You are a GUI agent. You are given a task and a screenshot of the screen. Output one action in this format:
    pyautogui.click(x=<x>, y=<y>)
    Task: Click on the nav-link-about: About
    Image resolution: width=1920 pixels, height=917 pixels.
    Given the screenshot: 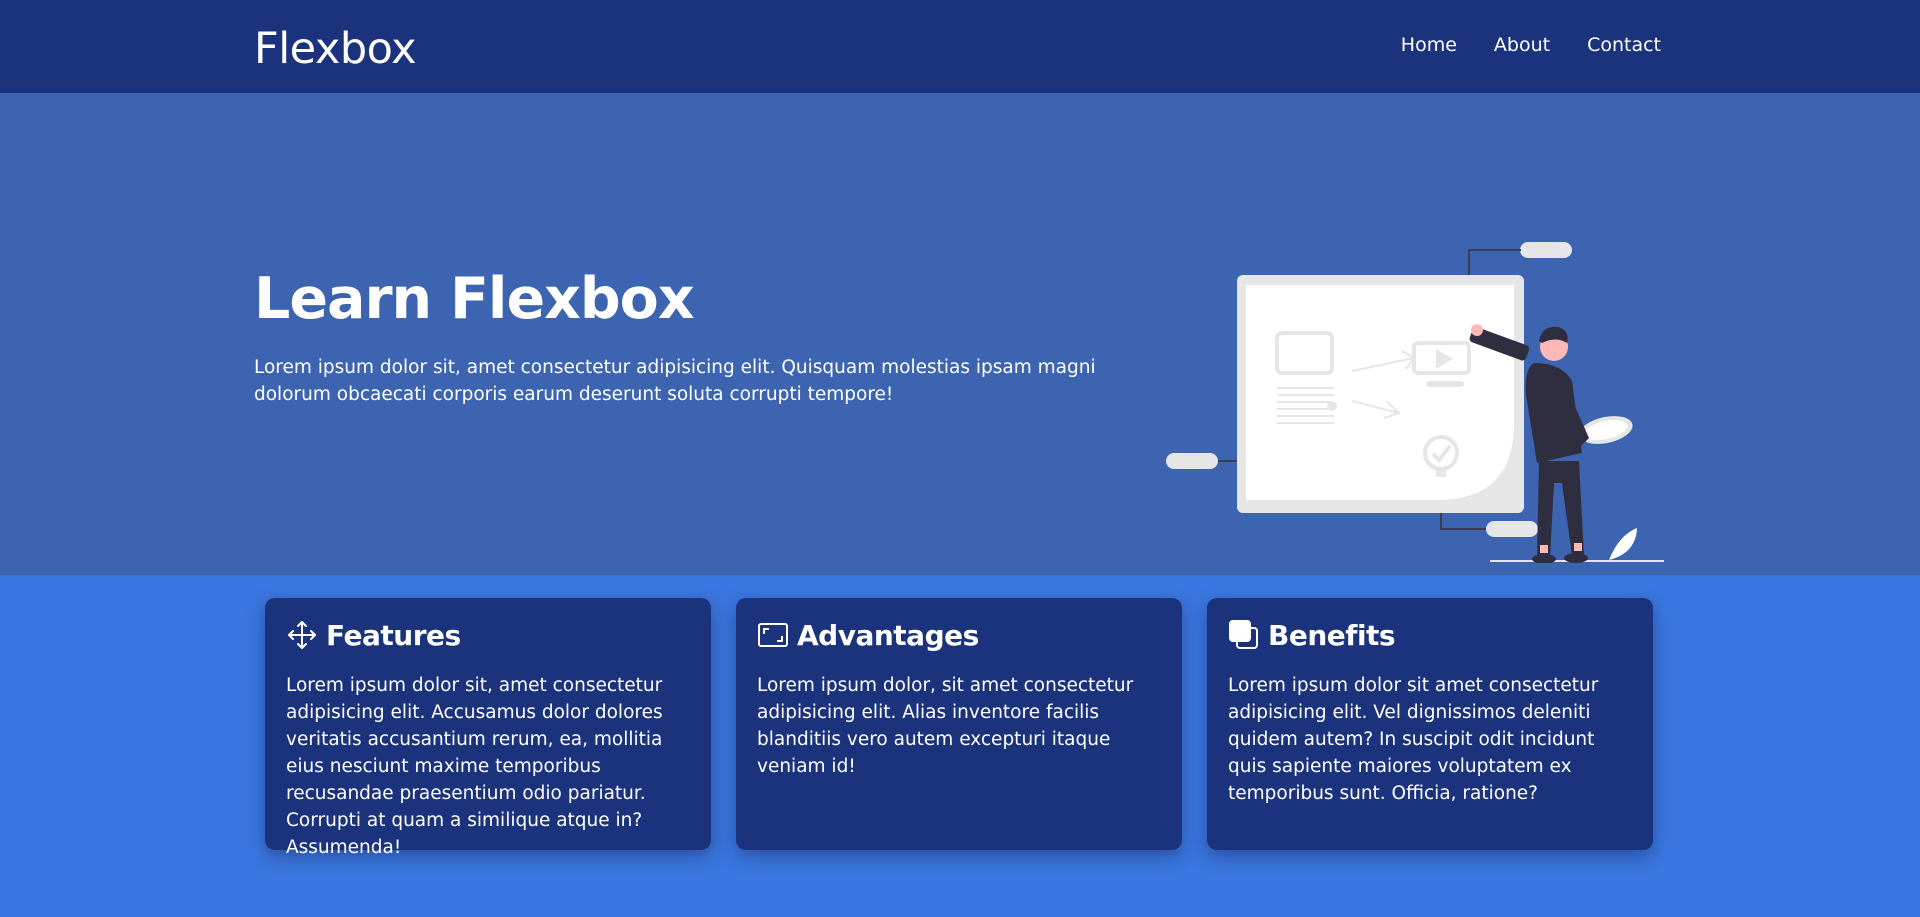 What is the action you would take?
    pyautogui.click(x=1503, y=45)
    